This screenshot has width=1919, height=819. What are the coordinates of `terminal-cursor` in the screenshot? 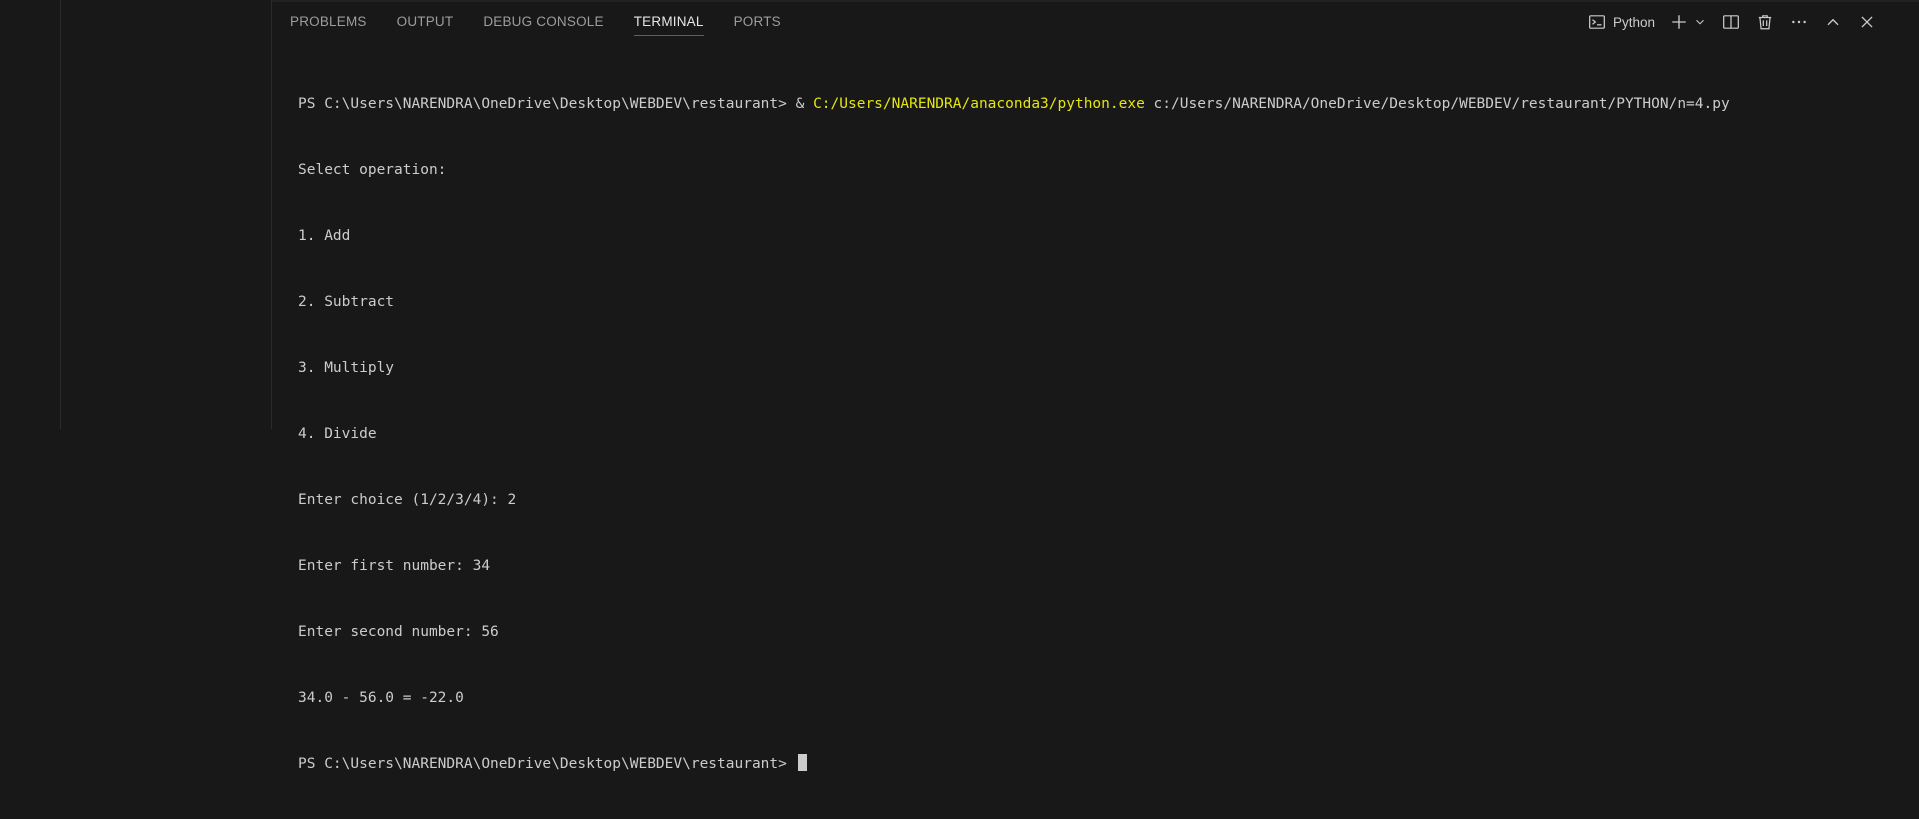 It's located at (802, 762).